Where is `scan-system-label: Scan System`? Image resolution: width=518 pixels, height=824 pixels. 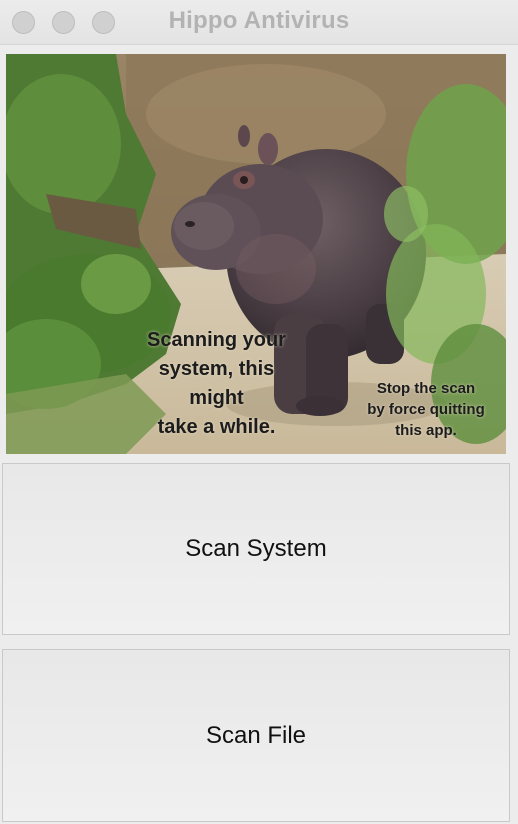
scan-system-label: Scan System is located at coordinates (256, 548).